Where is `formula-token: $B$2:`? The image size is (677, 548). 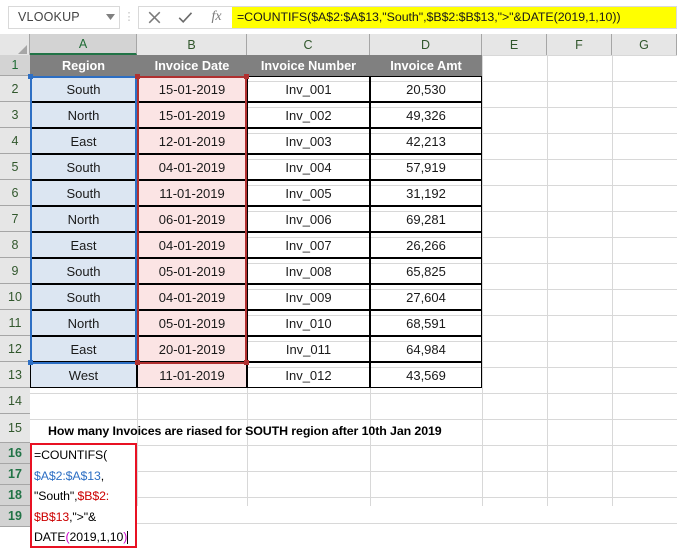
formula-token: $B$2: is located at coordinates (93, 496).